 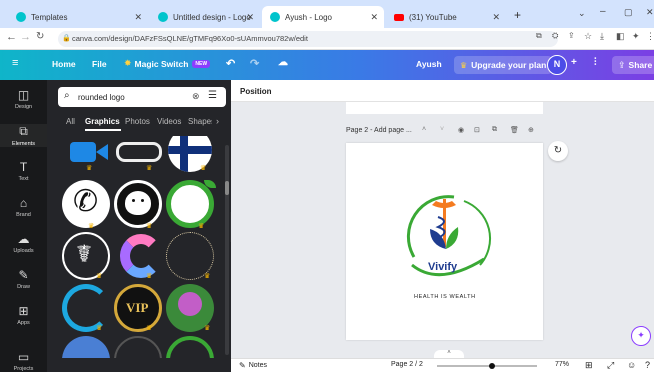 I want to click on undo-icon: ↶, so click(x=230, y=63).